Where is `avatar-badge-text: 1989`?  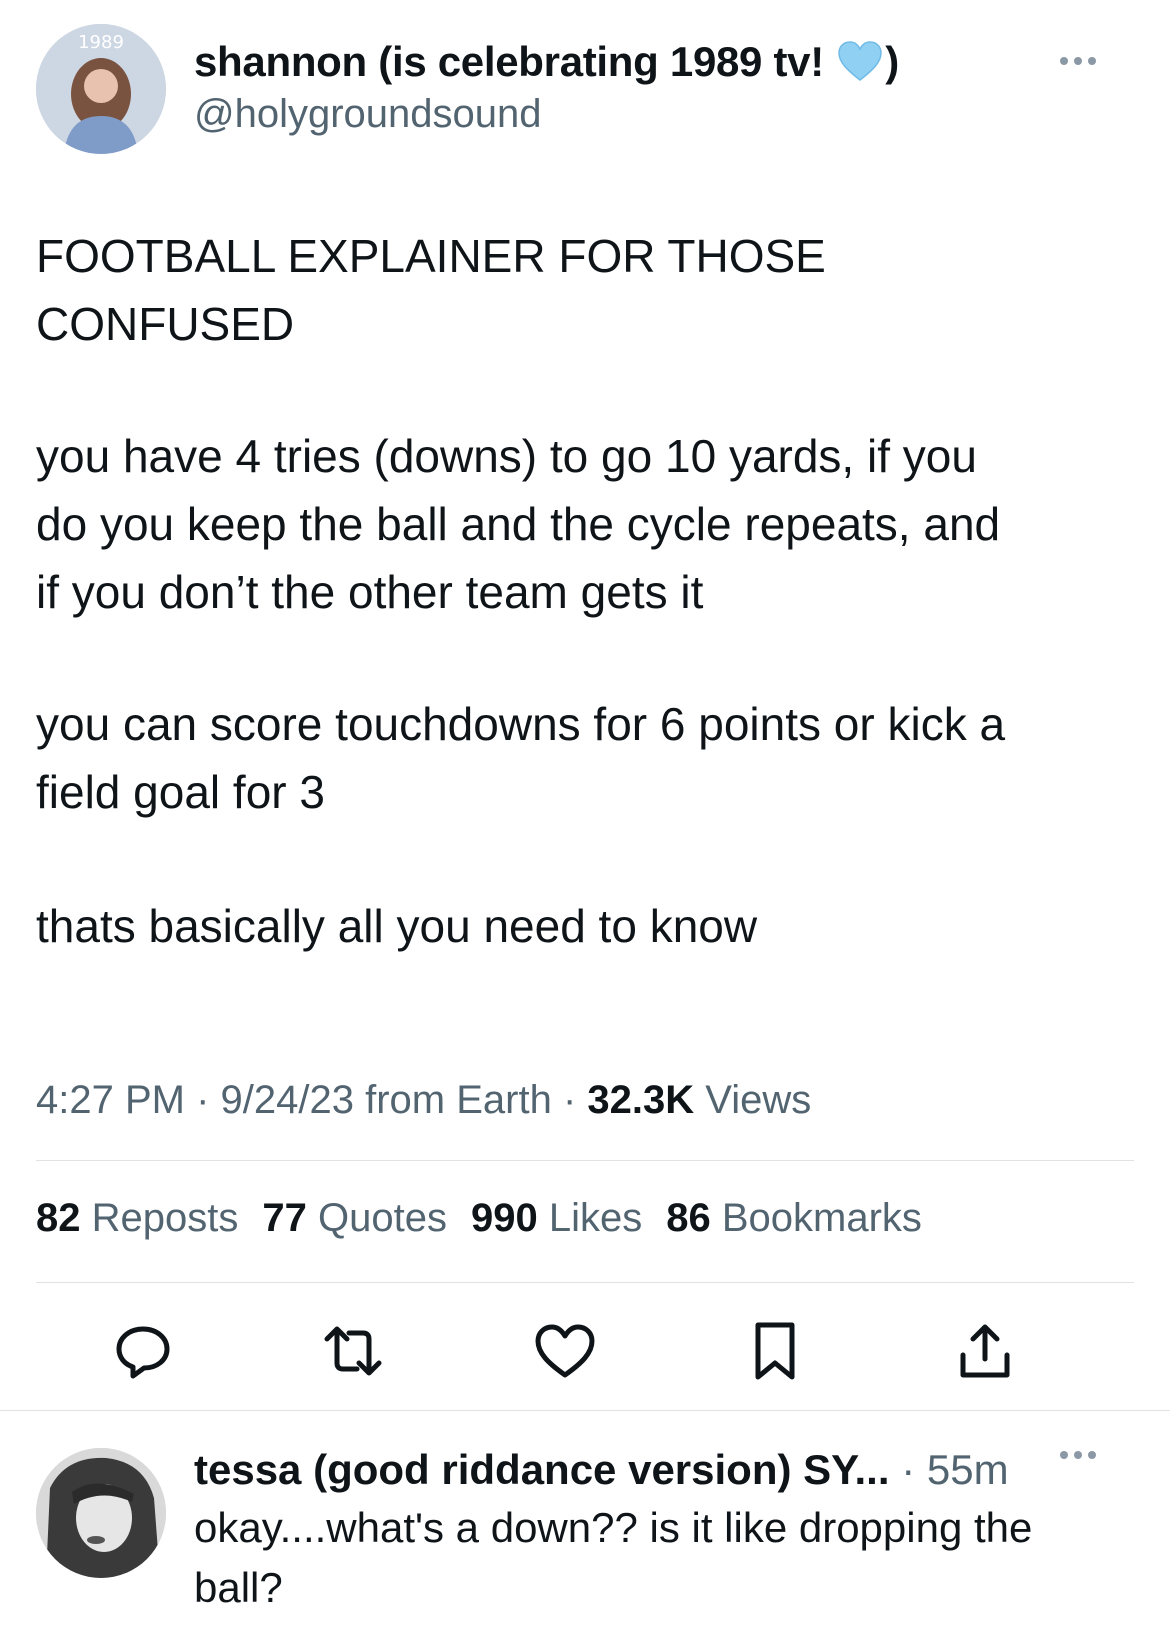
avatar-badge-text: 1989 is located at coordinates (101, 42).